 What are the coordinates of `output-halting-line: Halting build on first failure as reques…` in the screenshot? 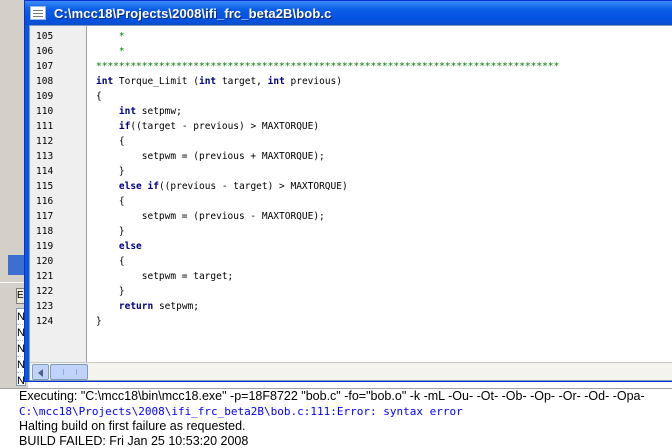 It's located at (132, 426).